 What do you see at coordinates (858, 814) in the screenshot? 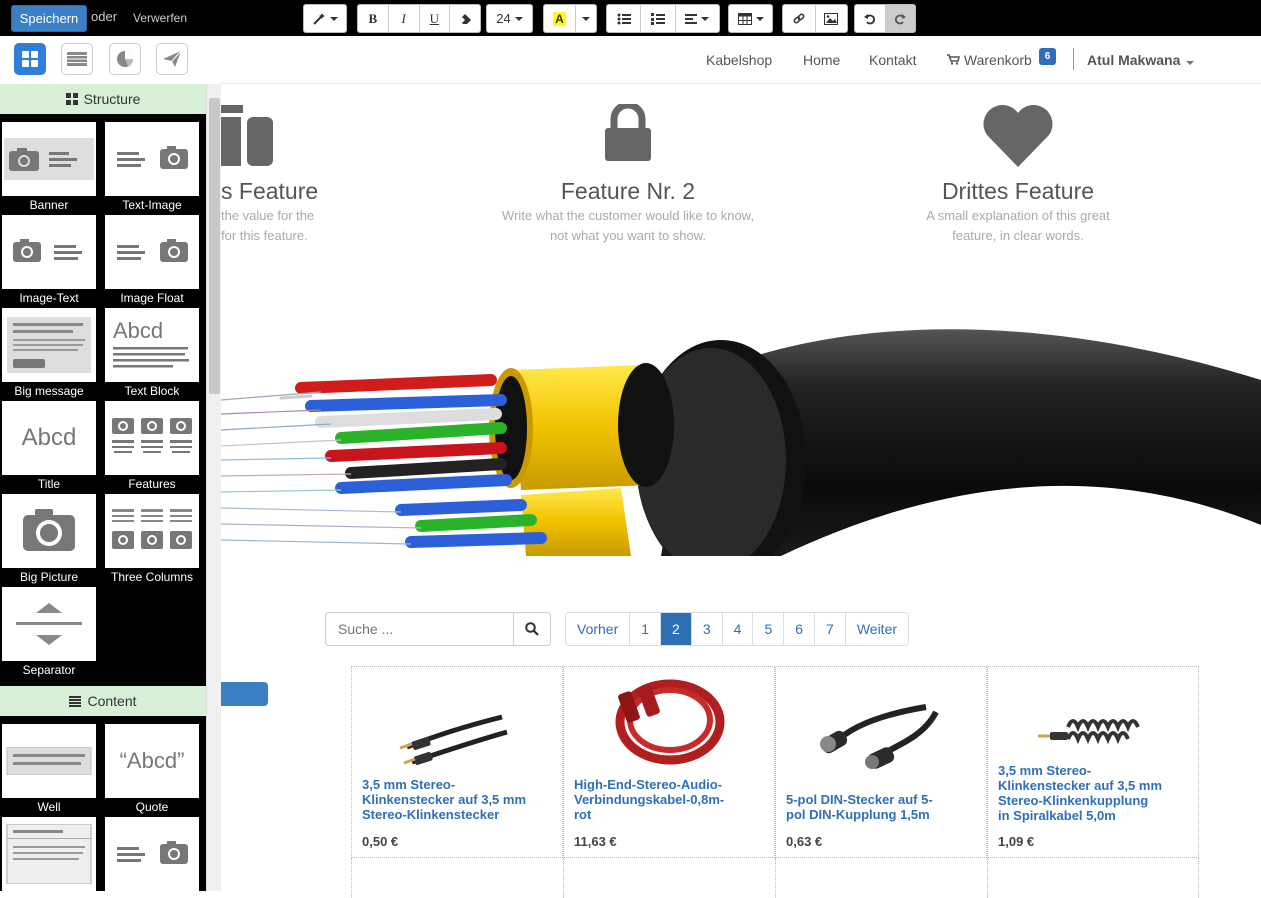
I see `product-name-line: pol DIN-Kupplung 1,5m` at bounding box center [858, 814].